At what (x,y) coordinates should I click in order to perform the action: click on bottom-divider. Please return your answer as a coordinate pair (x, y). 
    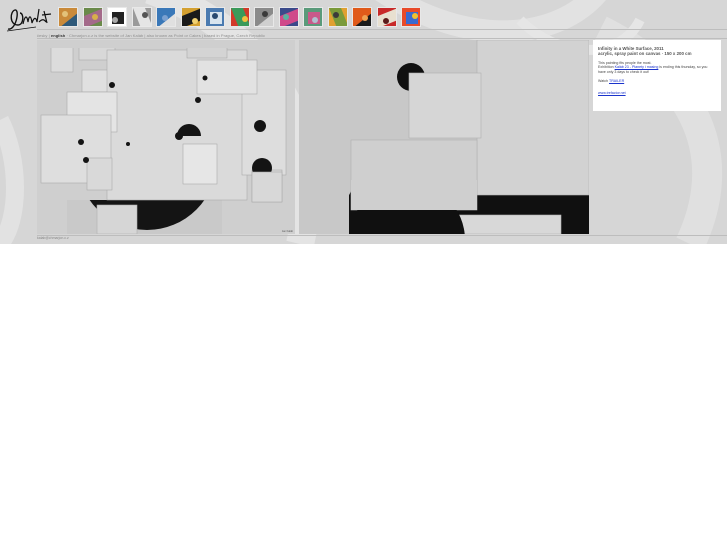
    Looking at the image, I should click on (382, 235).